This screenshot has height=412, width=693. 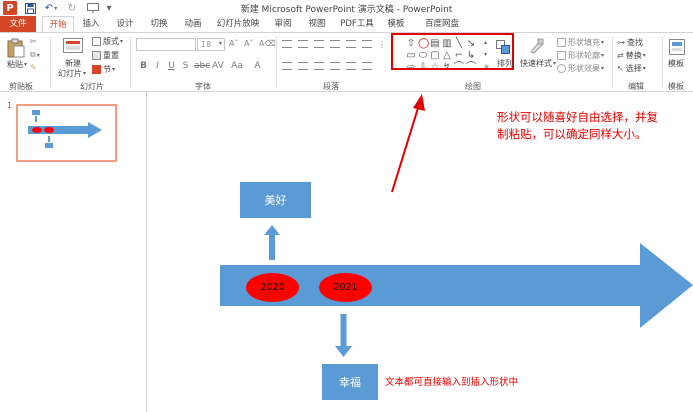 What do you see at coordinates (33, 67) in the screenshot?
I see `format-painter-icon: ✎` at bounding box center [33, 67].